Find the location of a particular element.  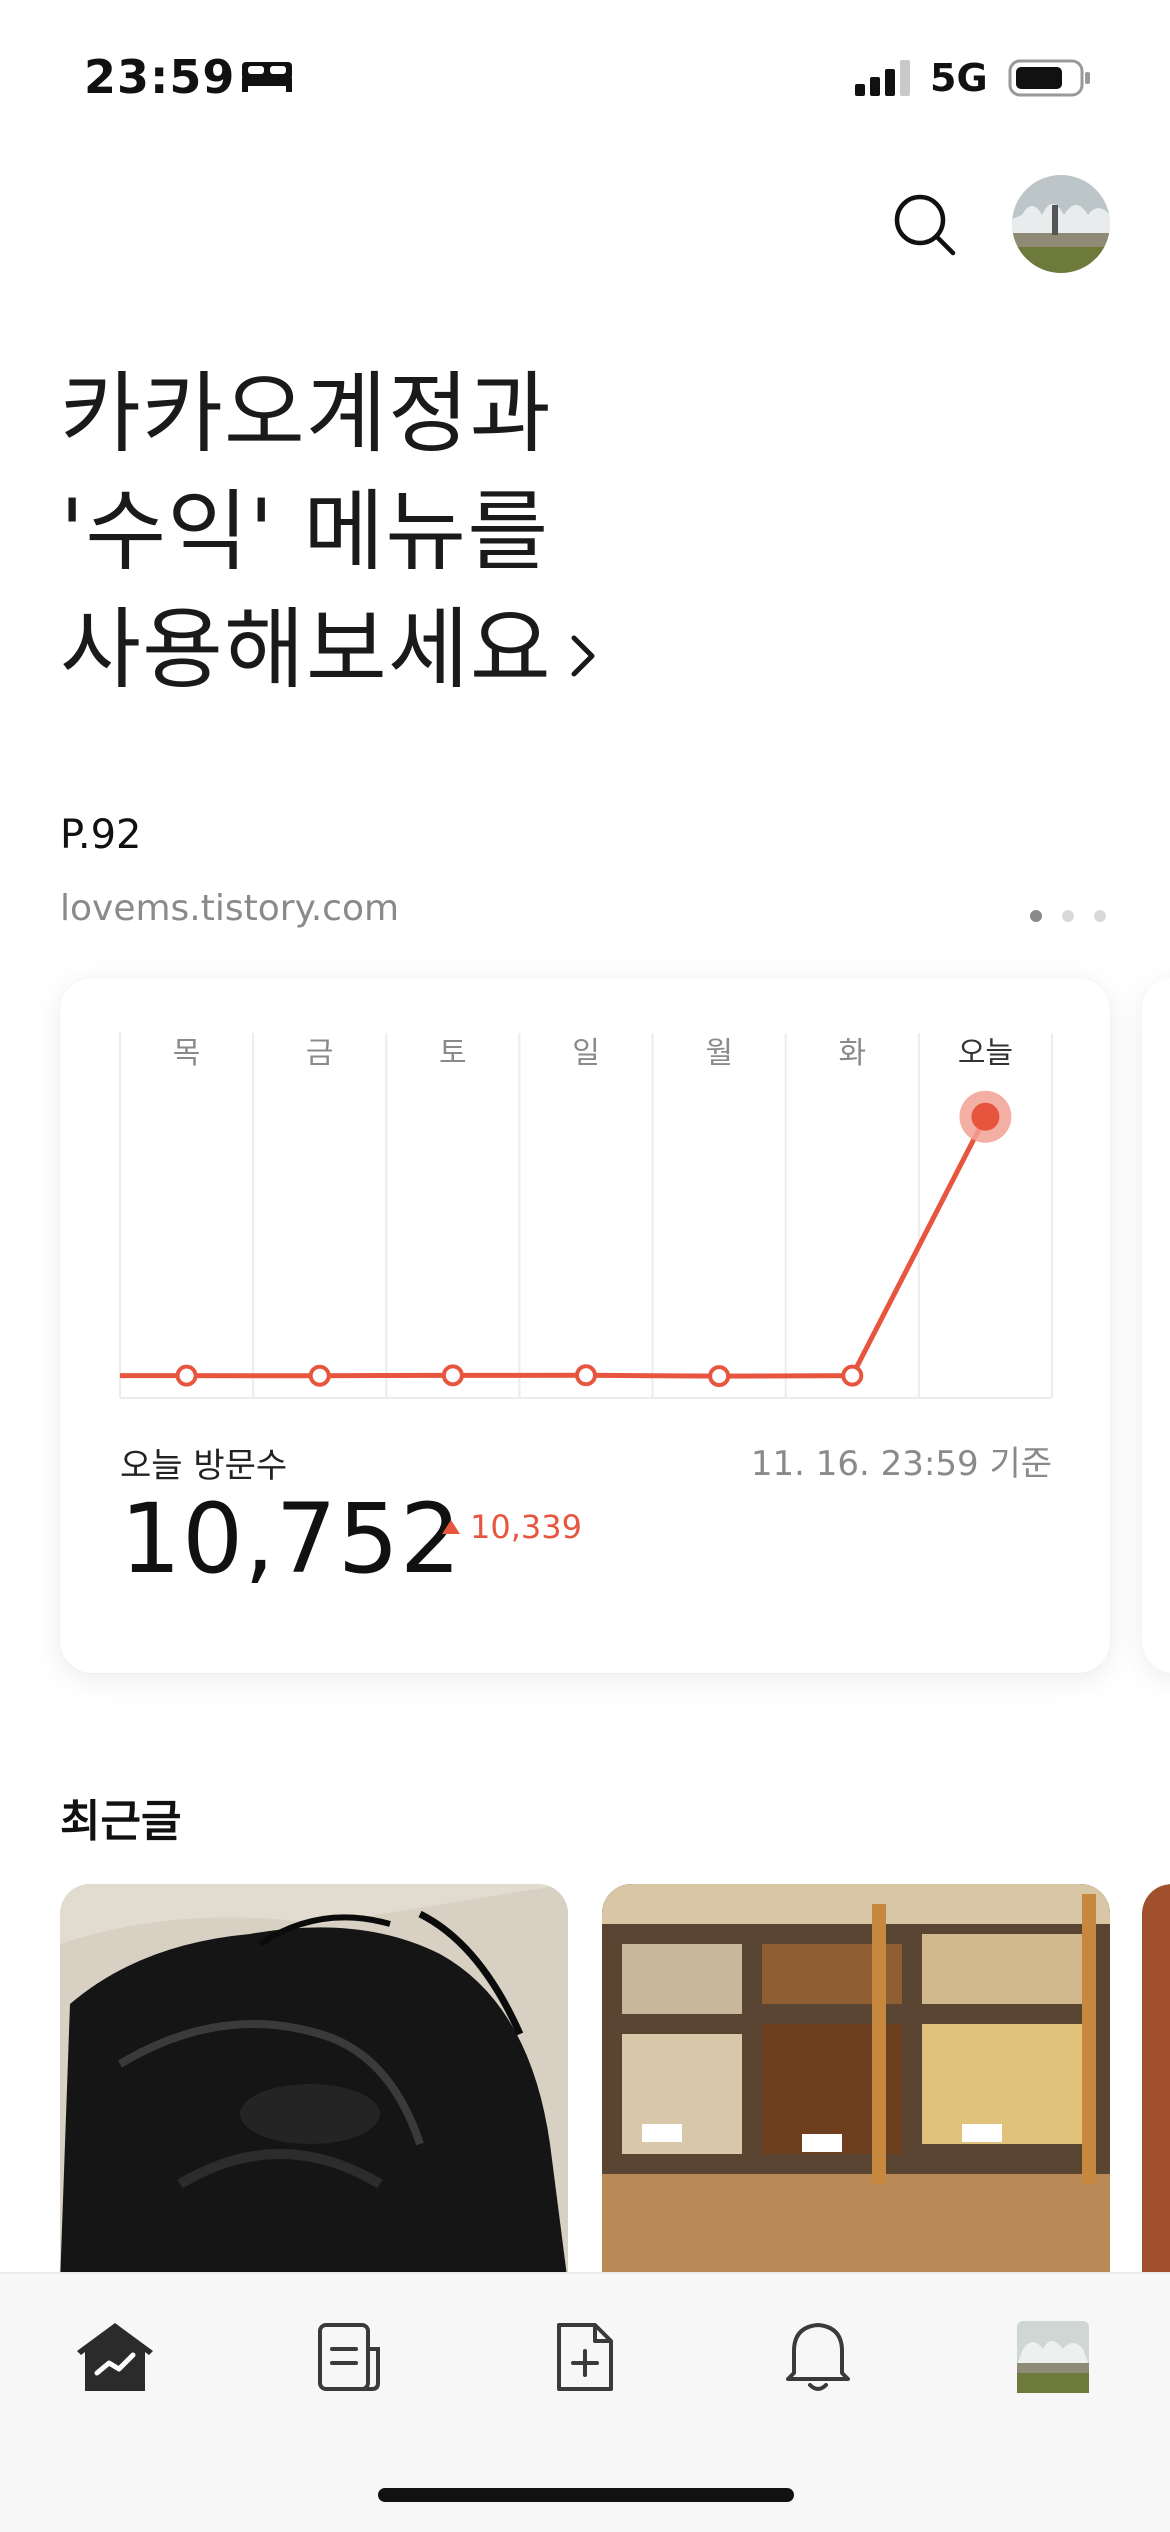

recent-post-card-3-peek is located at coordinates (1156, 2084).